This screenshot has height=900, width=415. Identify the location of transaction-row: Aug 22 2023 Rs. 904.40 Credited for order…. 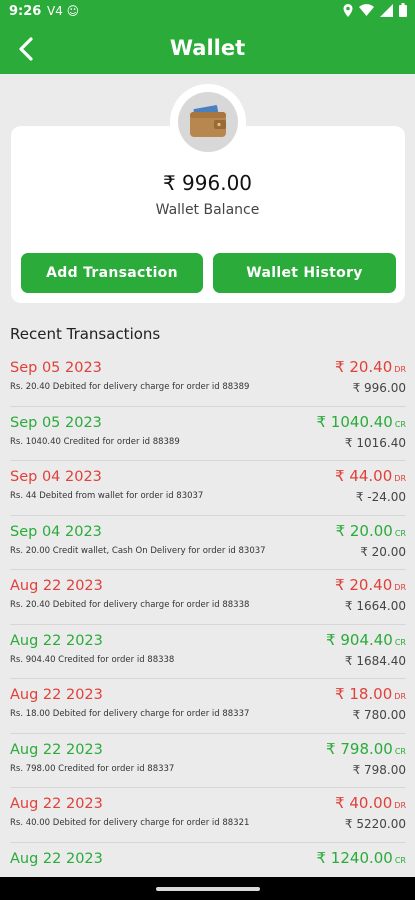
(208, 652).